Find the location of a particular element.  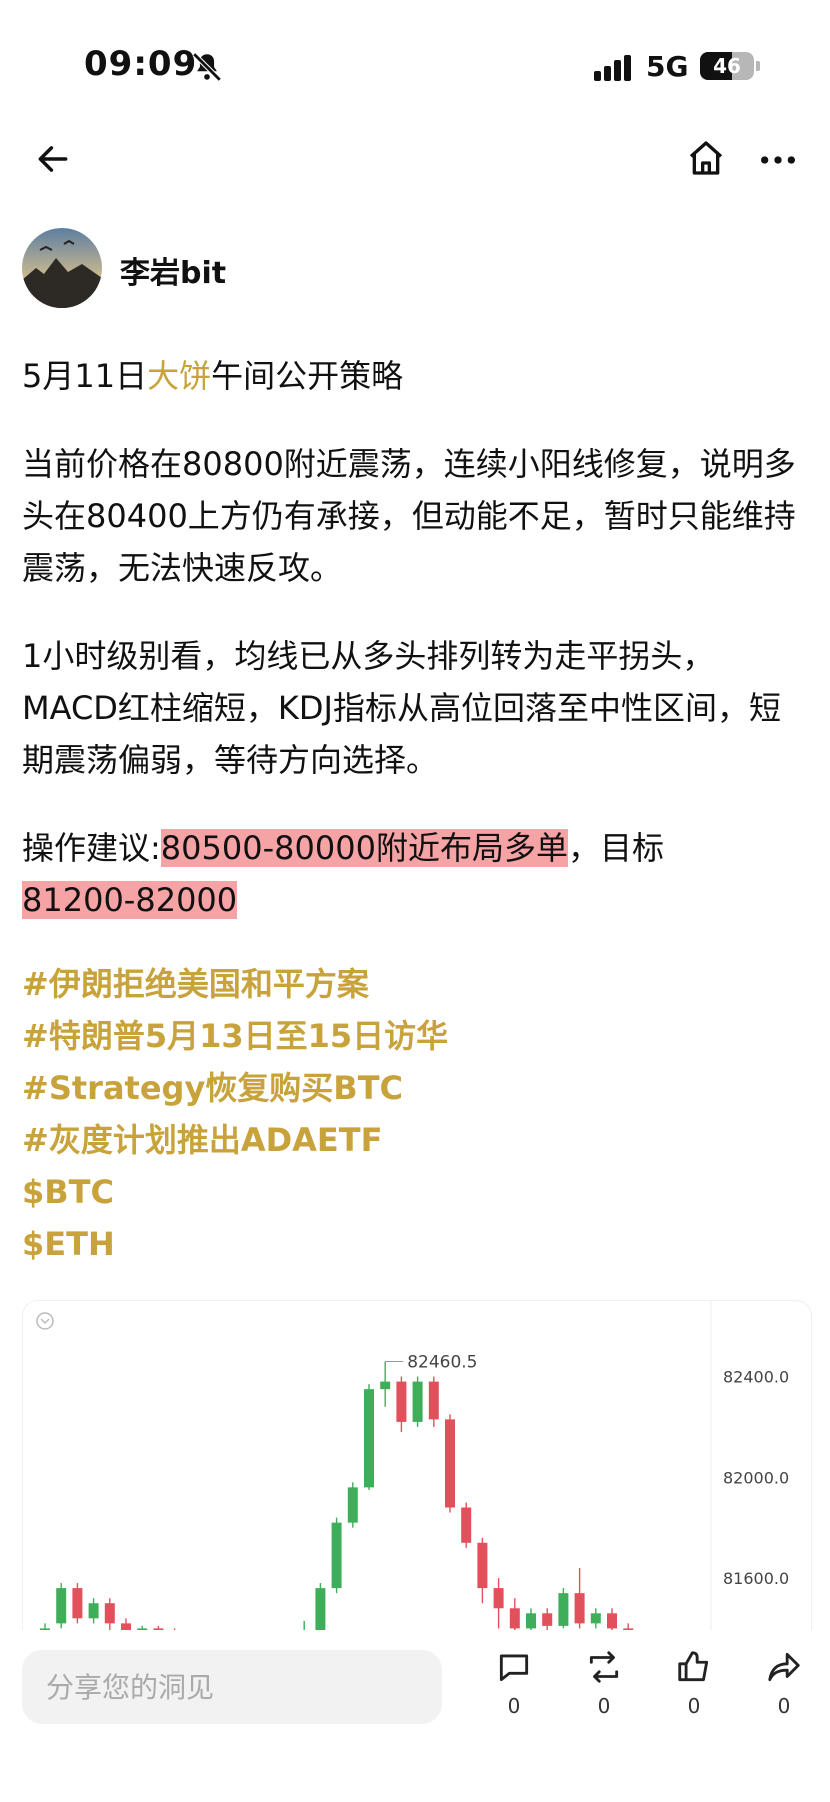

network-type: 5G is located at coordinates (667, 66).